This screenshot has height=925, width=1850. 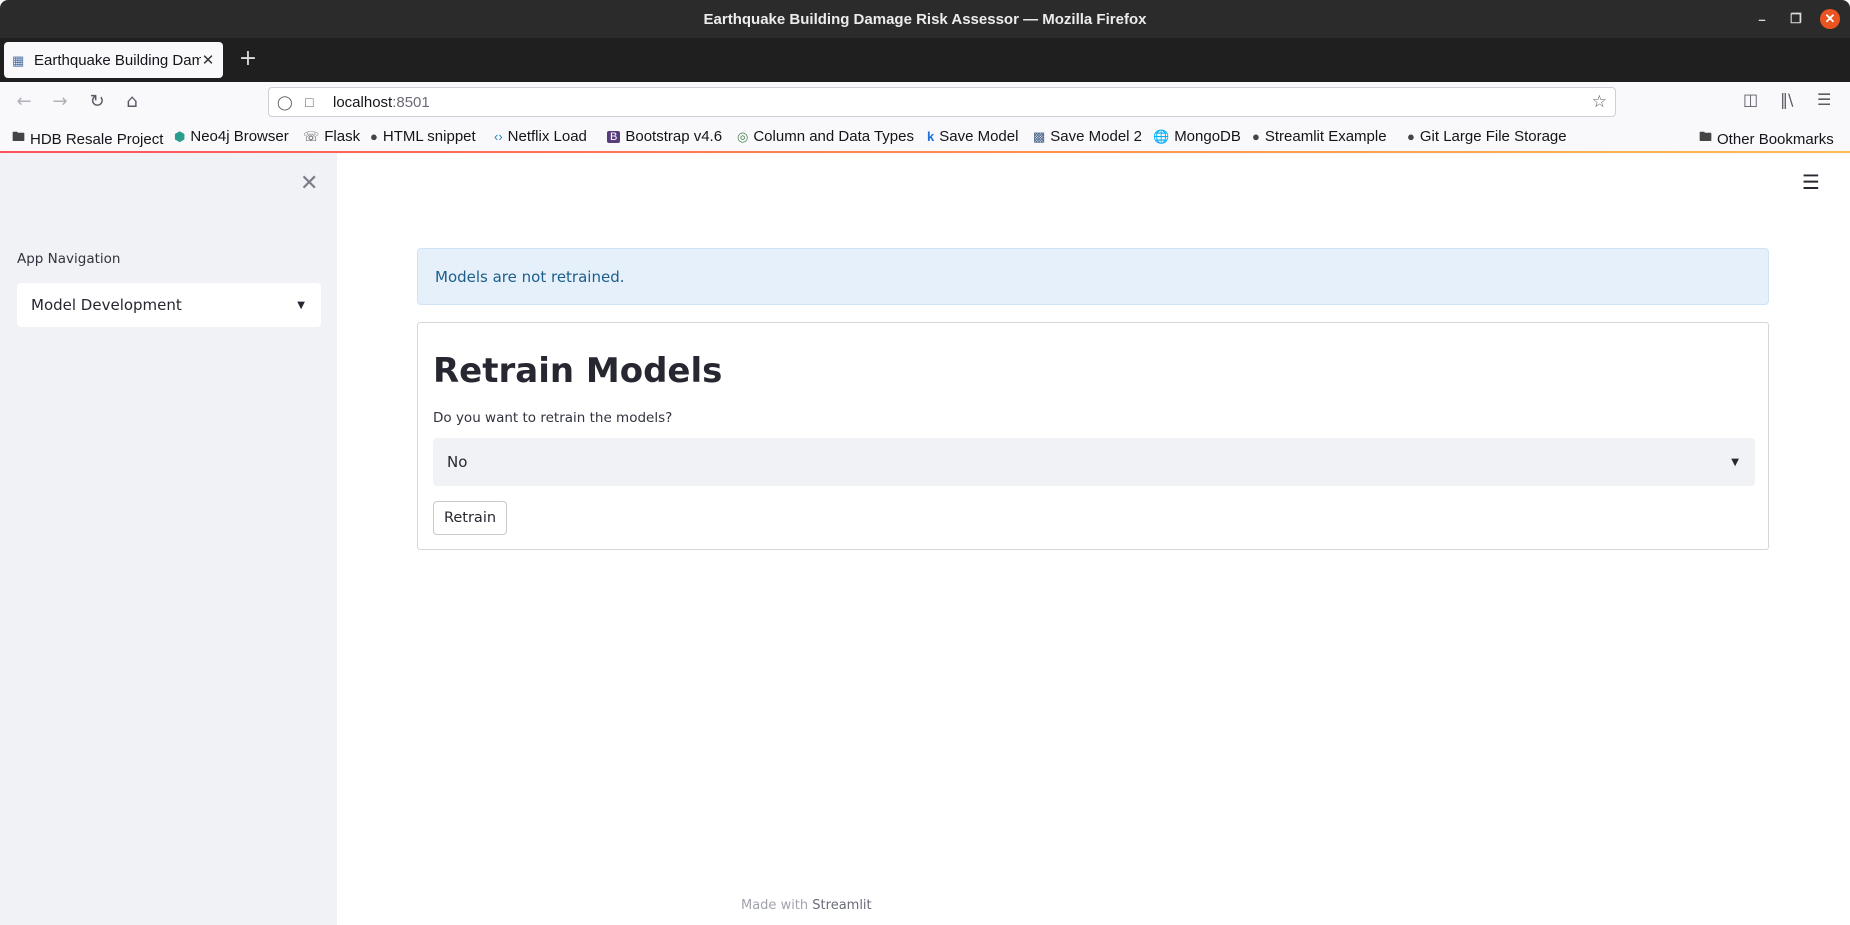 I want to click on bookmark-neo4j: ⬢ Neo4j Browser, so click(x=231, y=136).